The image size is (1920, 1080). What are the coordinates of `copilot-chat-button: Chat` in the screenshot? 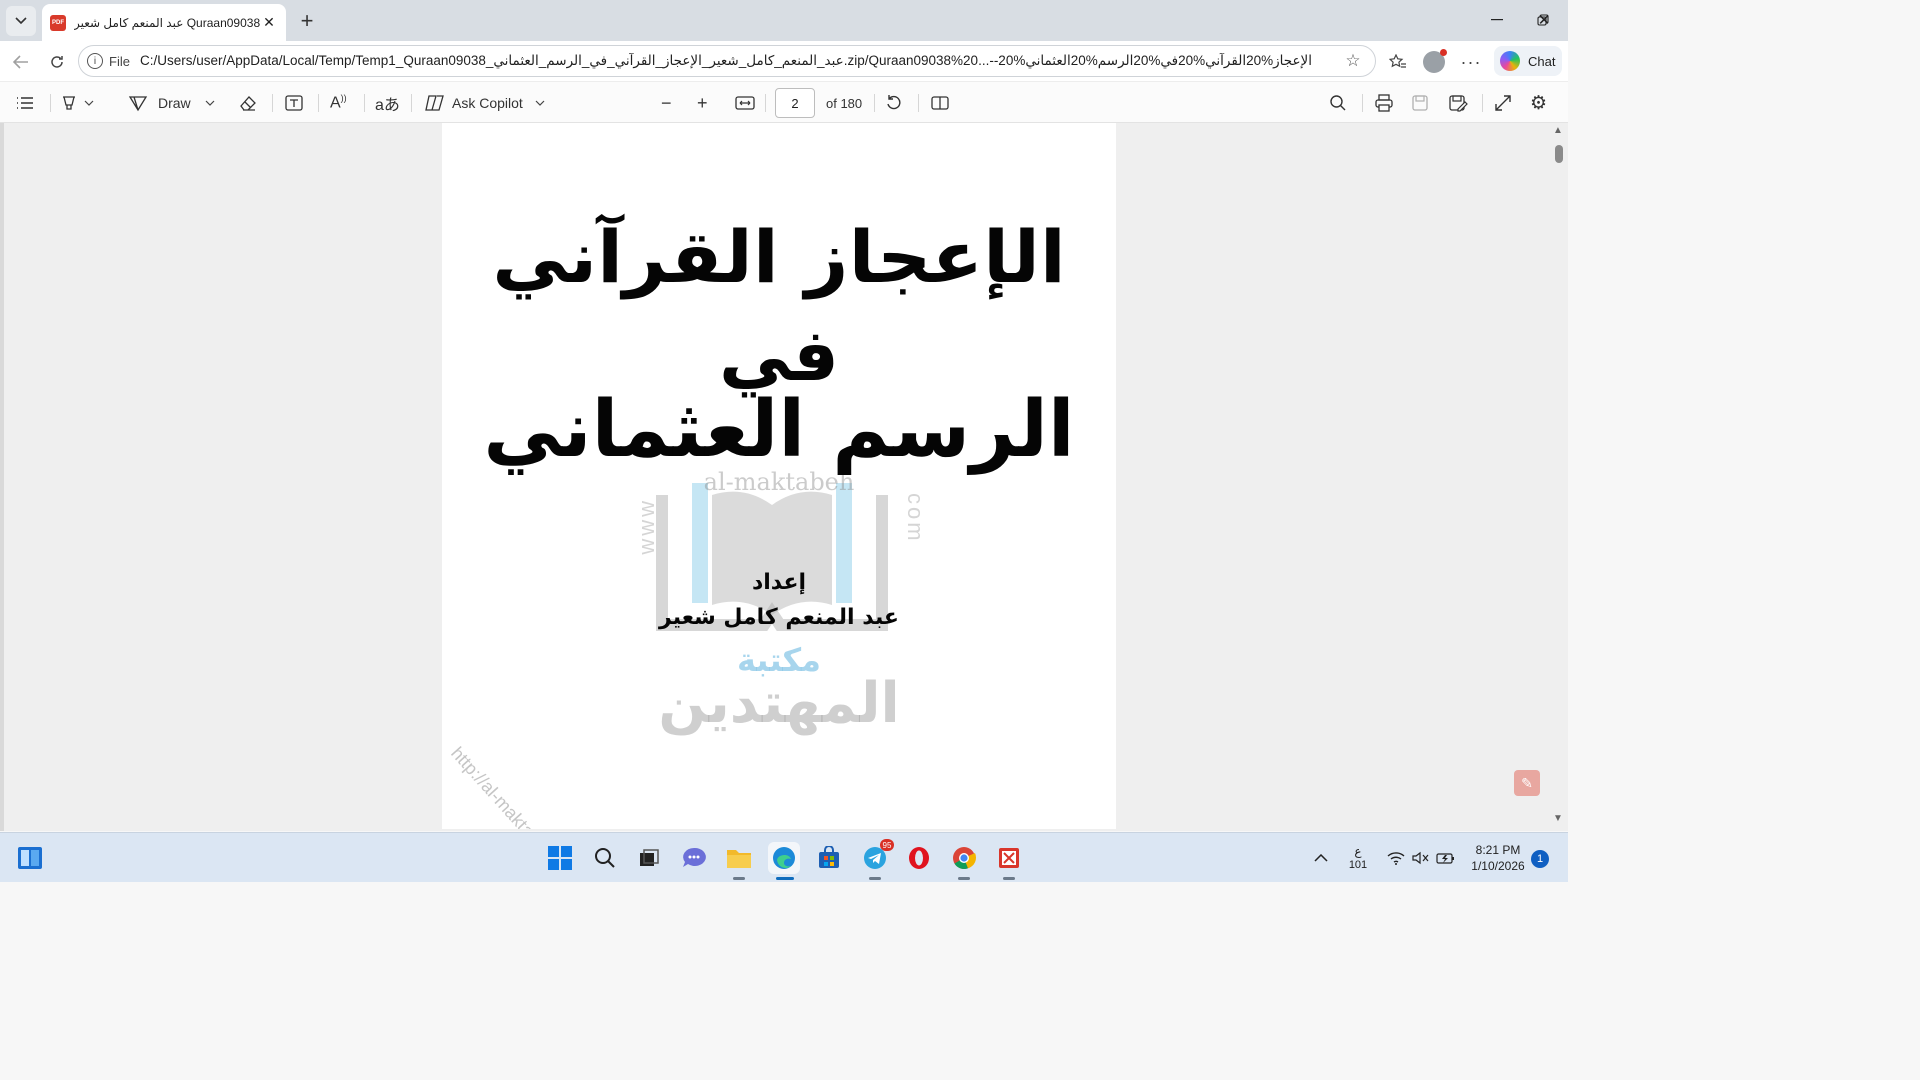 It's located at (1528, 61).